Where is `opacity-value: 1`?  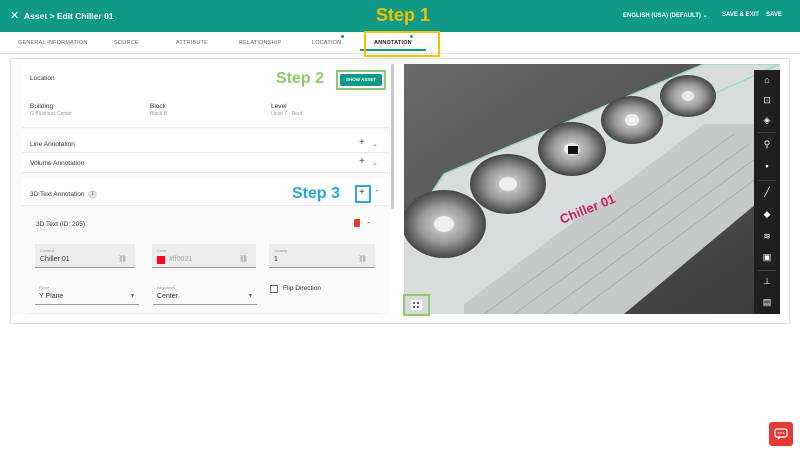 opacity-value: 1 is located at coordinates (276, 259).